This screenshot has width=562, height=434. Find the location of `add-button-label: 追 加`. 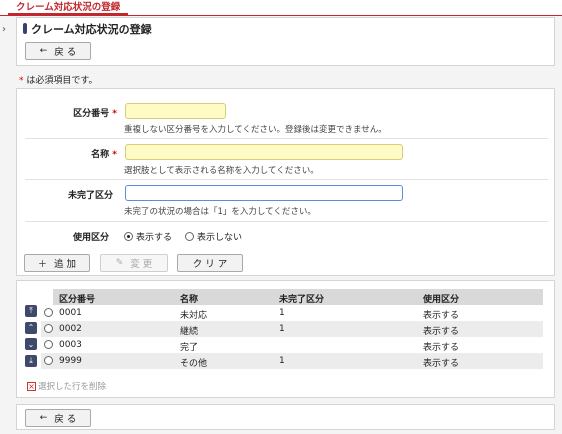

add-button-label: 追 加 is located at coordinates (65, 264).